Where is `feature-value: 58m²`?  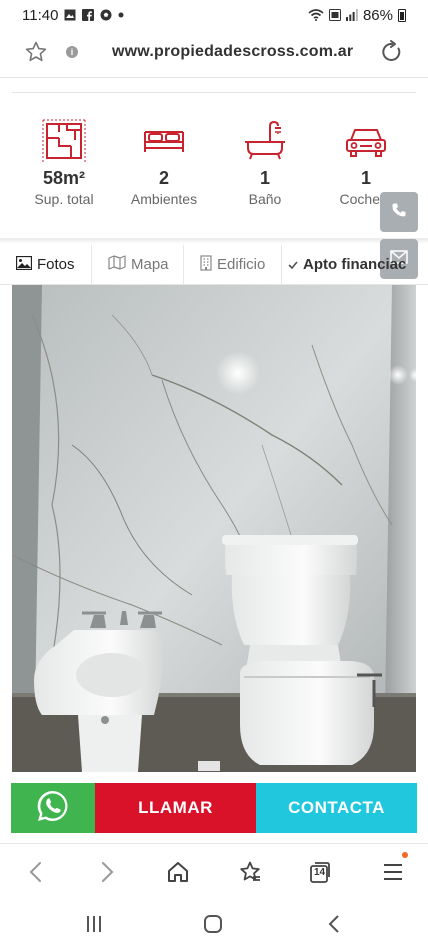
feature-value: 58m² is located at coordinates (64, 178).